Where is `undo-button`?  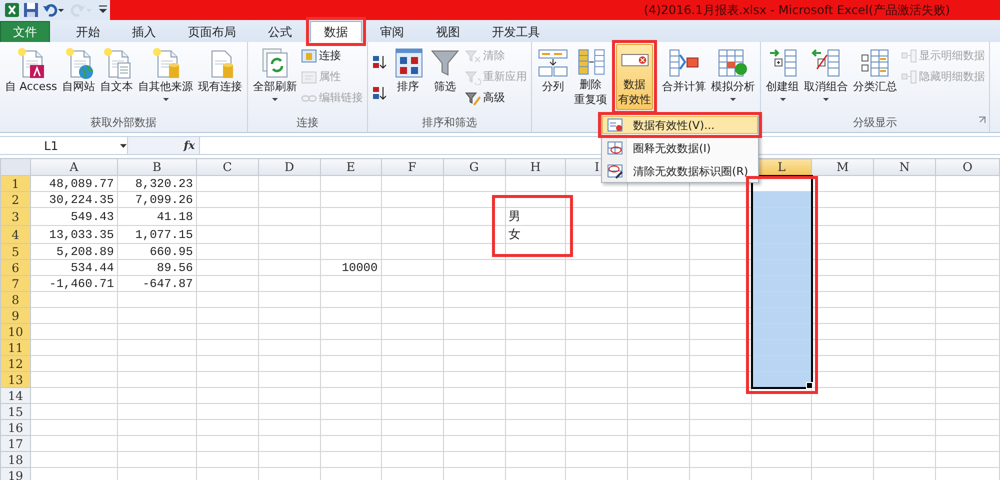 undo-button is located at coordinates (53, 10).